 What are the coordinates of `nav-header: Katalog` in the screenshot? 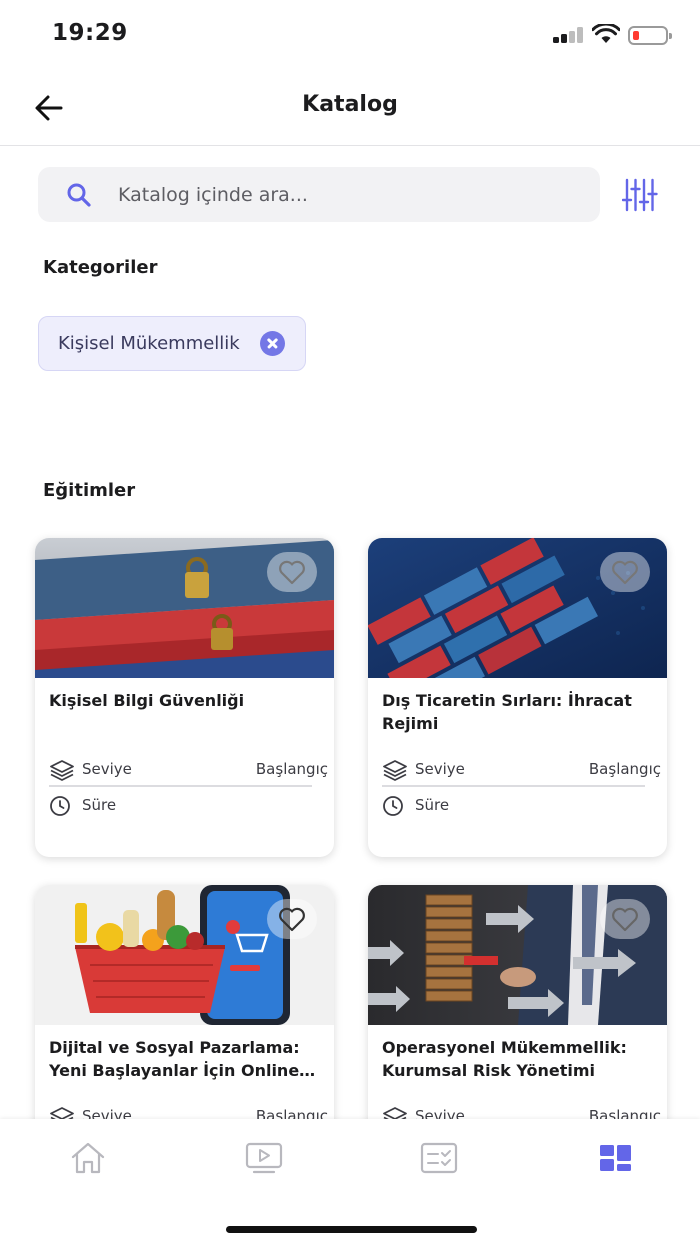 It's located at (350, 108).